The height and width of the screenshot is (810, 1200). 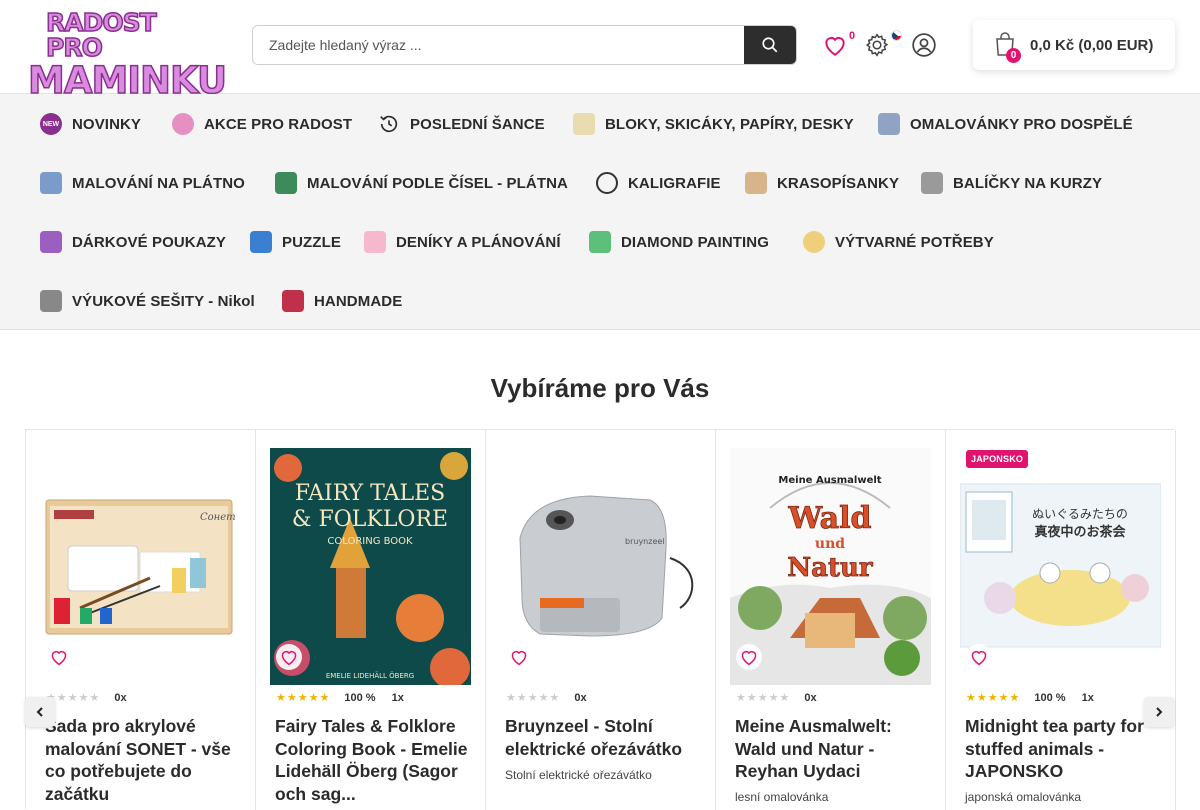 What do you see at coordinates (295, 242) in the screenshot?
I see `nav-item-puzzle: PUZZLE` at bounding box center [295, 242].